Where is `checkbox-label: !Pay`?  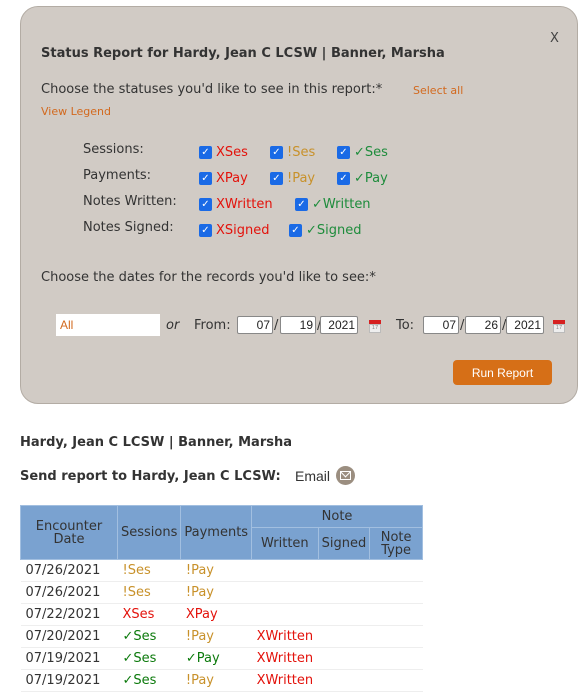 checkbox-label: !Pay is located at coordinates (301, 178).